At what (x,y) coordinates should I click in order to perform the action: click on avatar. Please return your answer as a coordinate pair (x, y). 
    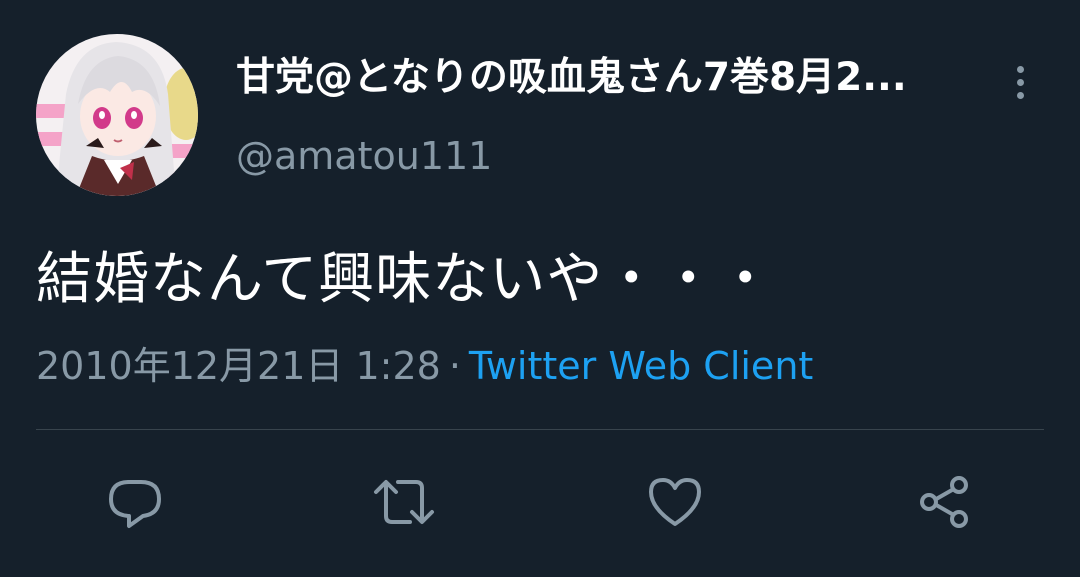
    Looking at the image, I should click on (117, 115).